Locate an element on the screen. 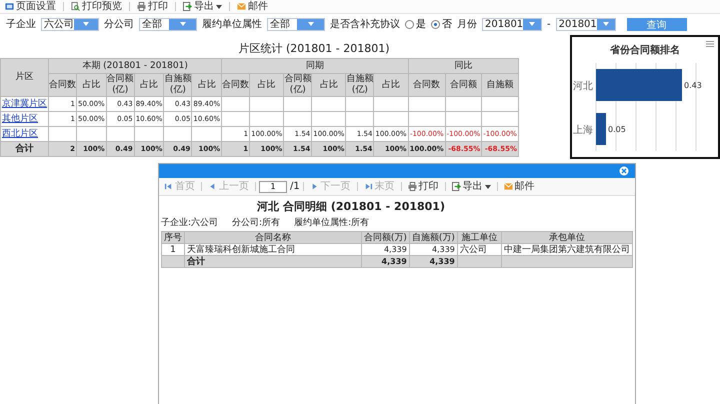 Image resolution: width=720 pixels, height=404 pixels. filter-label: 月份 is located at coordinates (467, 24).